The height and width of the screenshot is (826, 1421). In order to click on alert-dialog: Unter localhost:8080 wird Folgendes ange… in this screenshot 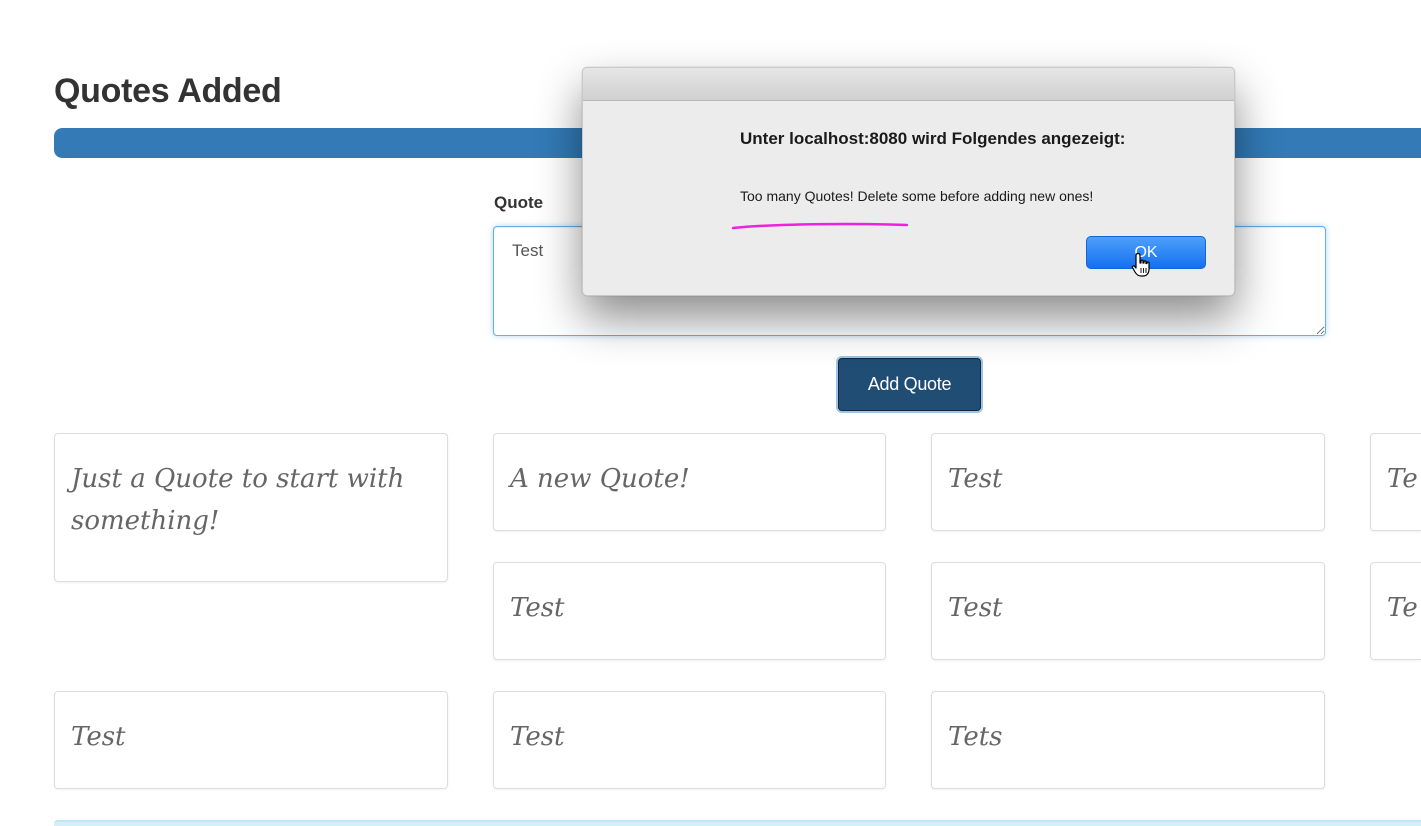, I will do `click(908, 181)`.